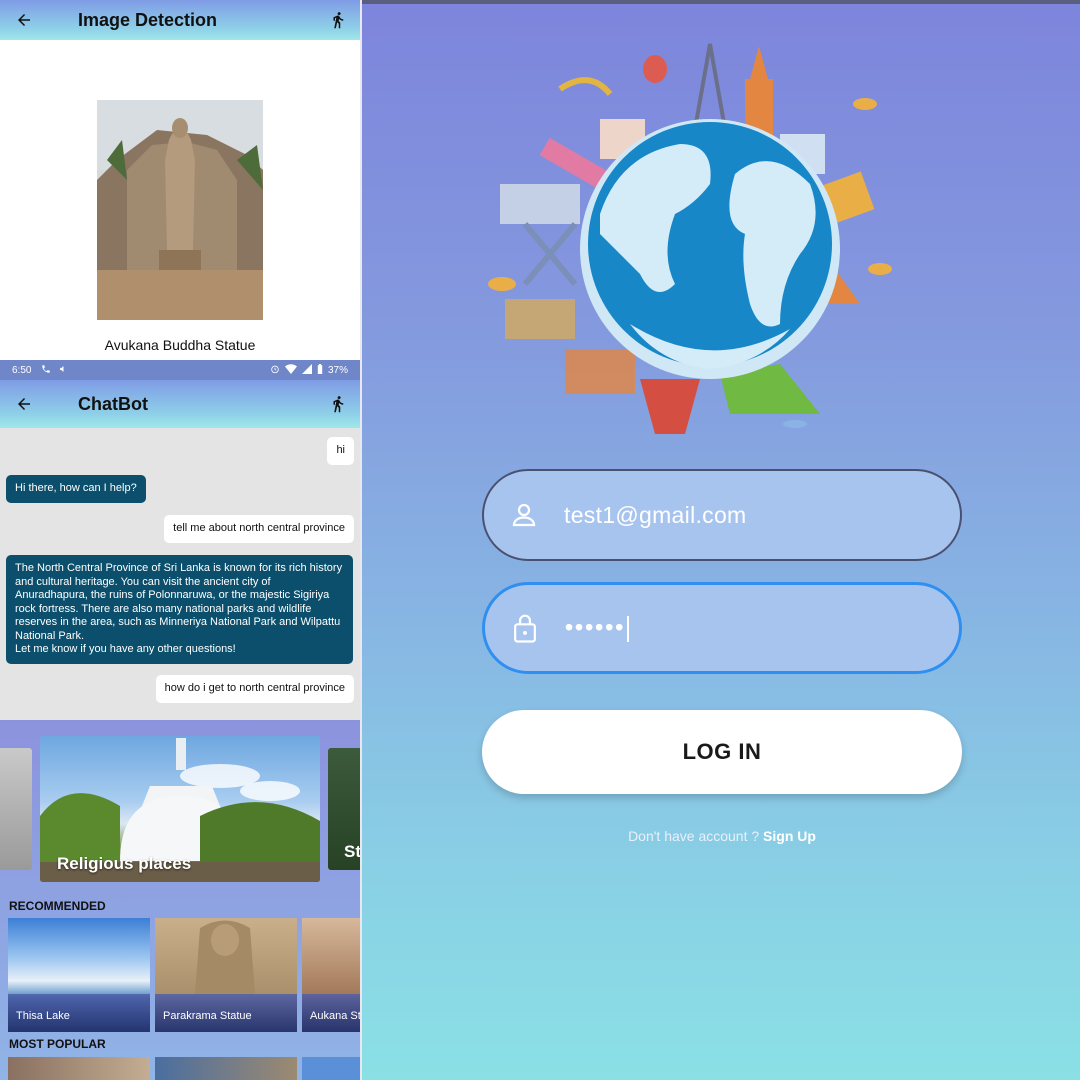 Image resolution: width=1080 pixels, height=1080 pixels. I want to click on text-cursor, so click(628, 628).